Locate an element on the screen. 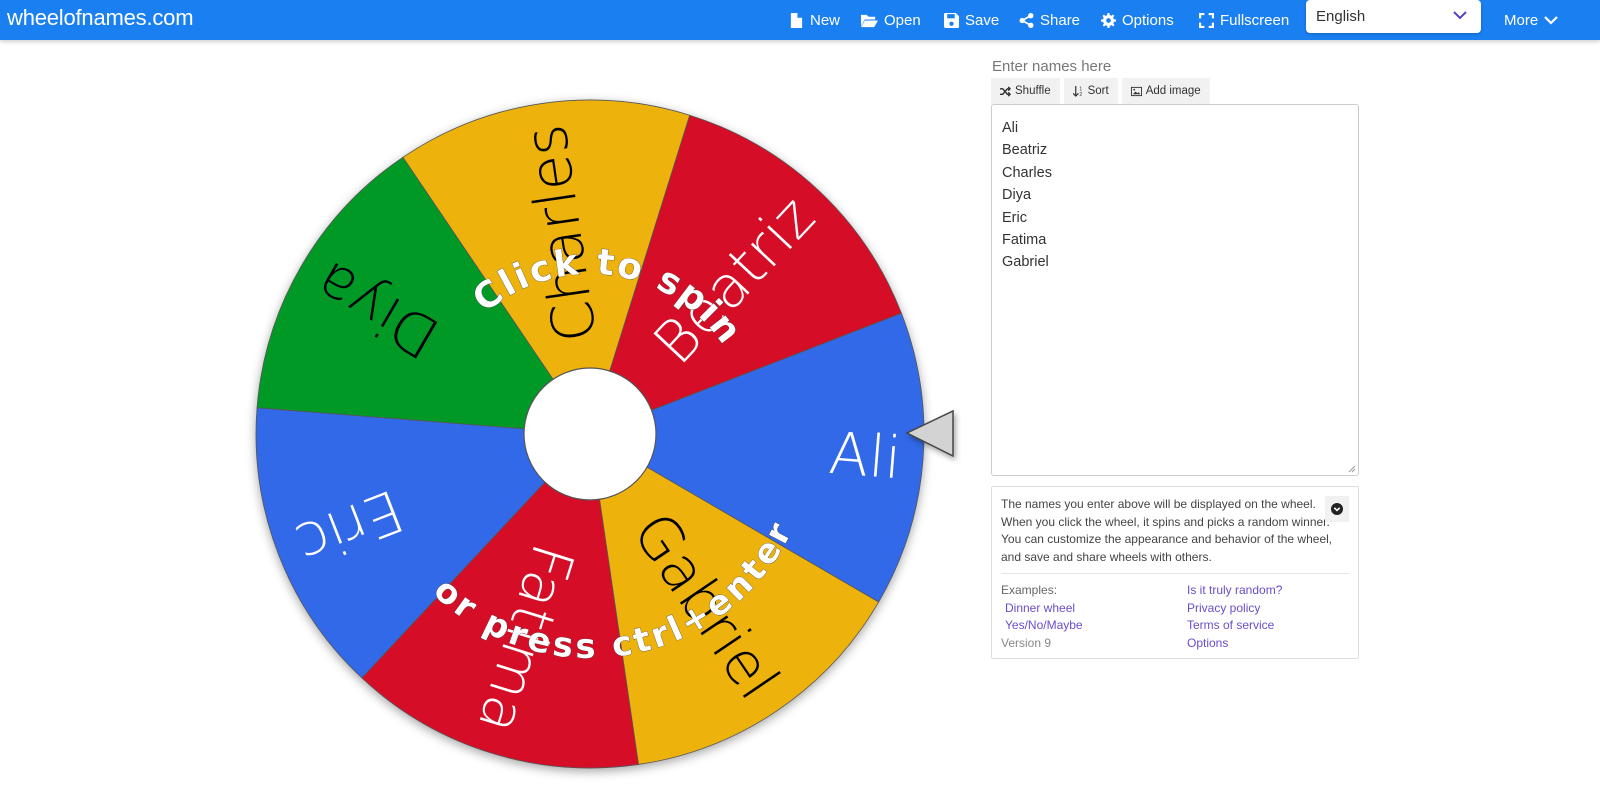  wheel-center-hub is located at coordinates (590, 434).